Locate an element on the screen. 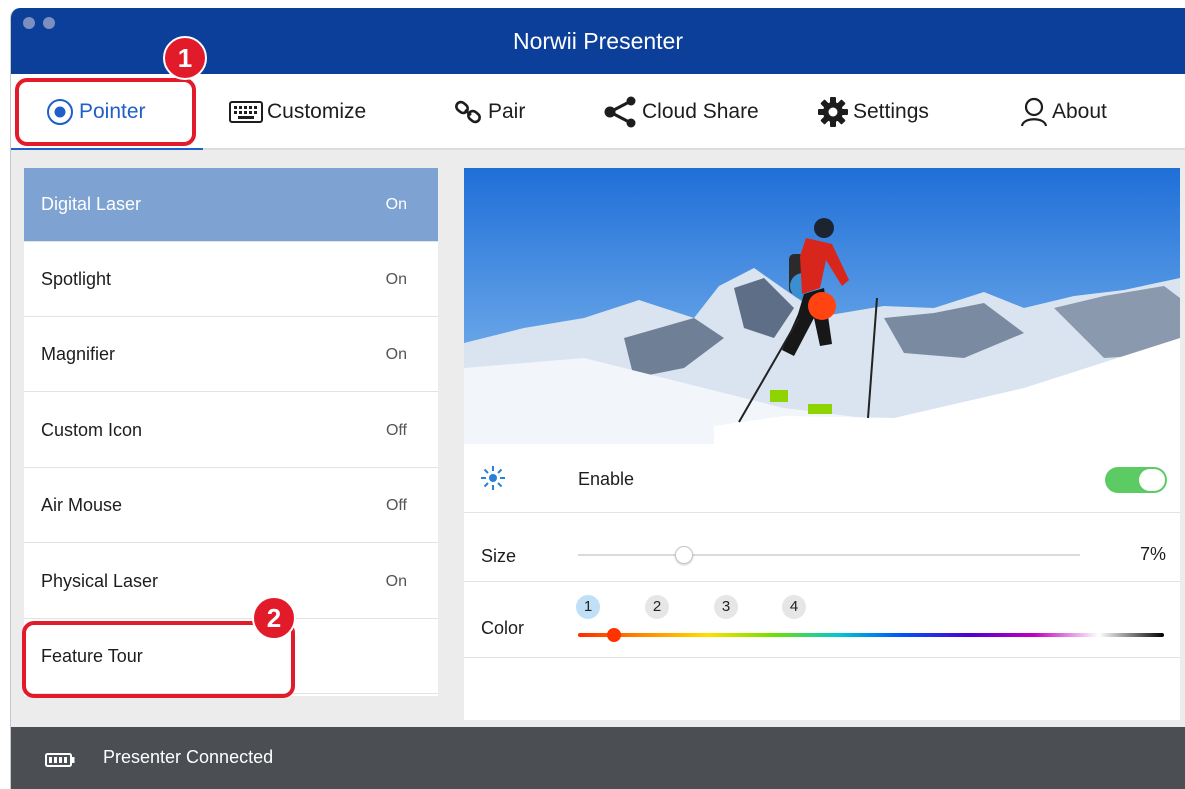  laser-dot is located at coordinates (822, 306).